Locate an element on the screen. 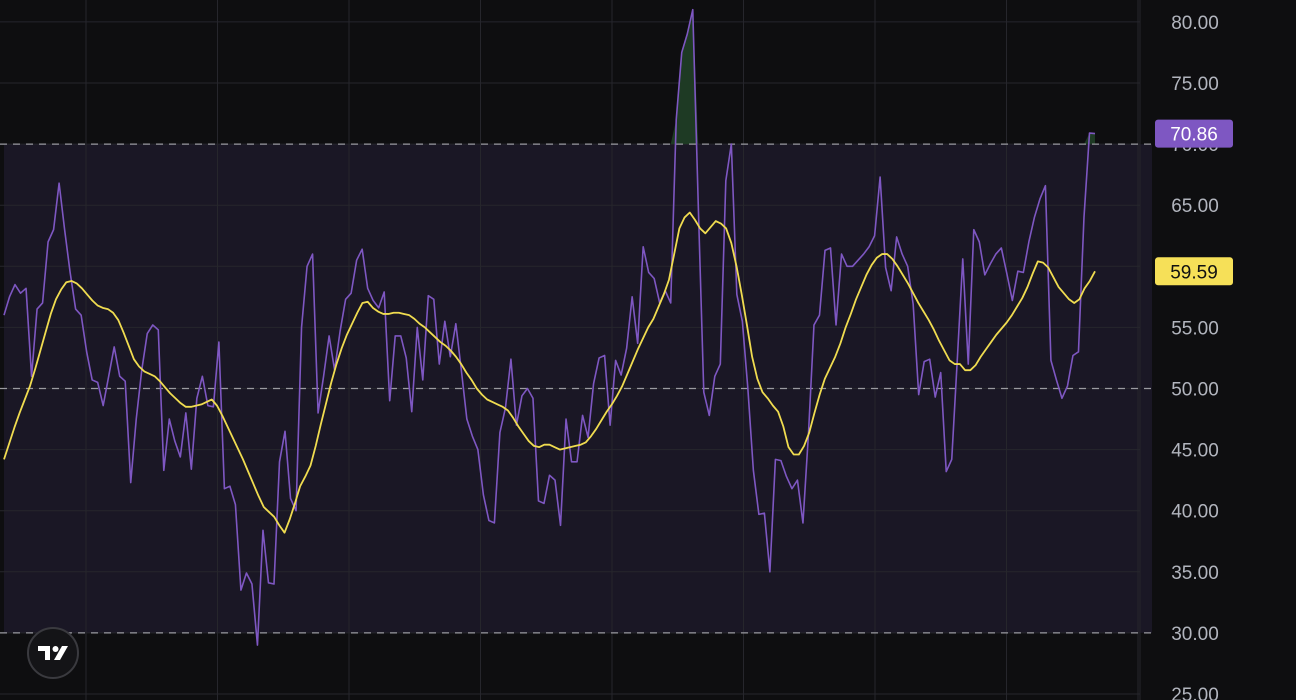 The image size is (1296, 700). last-value-badge: 59.59 is located at coordinates (1194, 271).